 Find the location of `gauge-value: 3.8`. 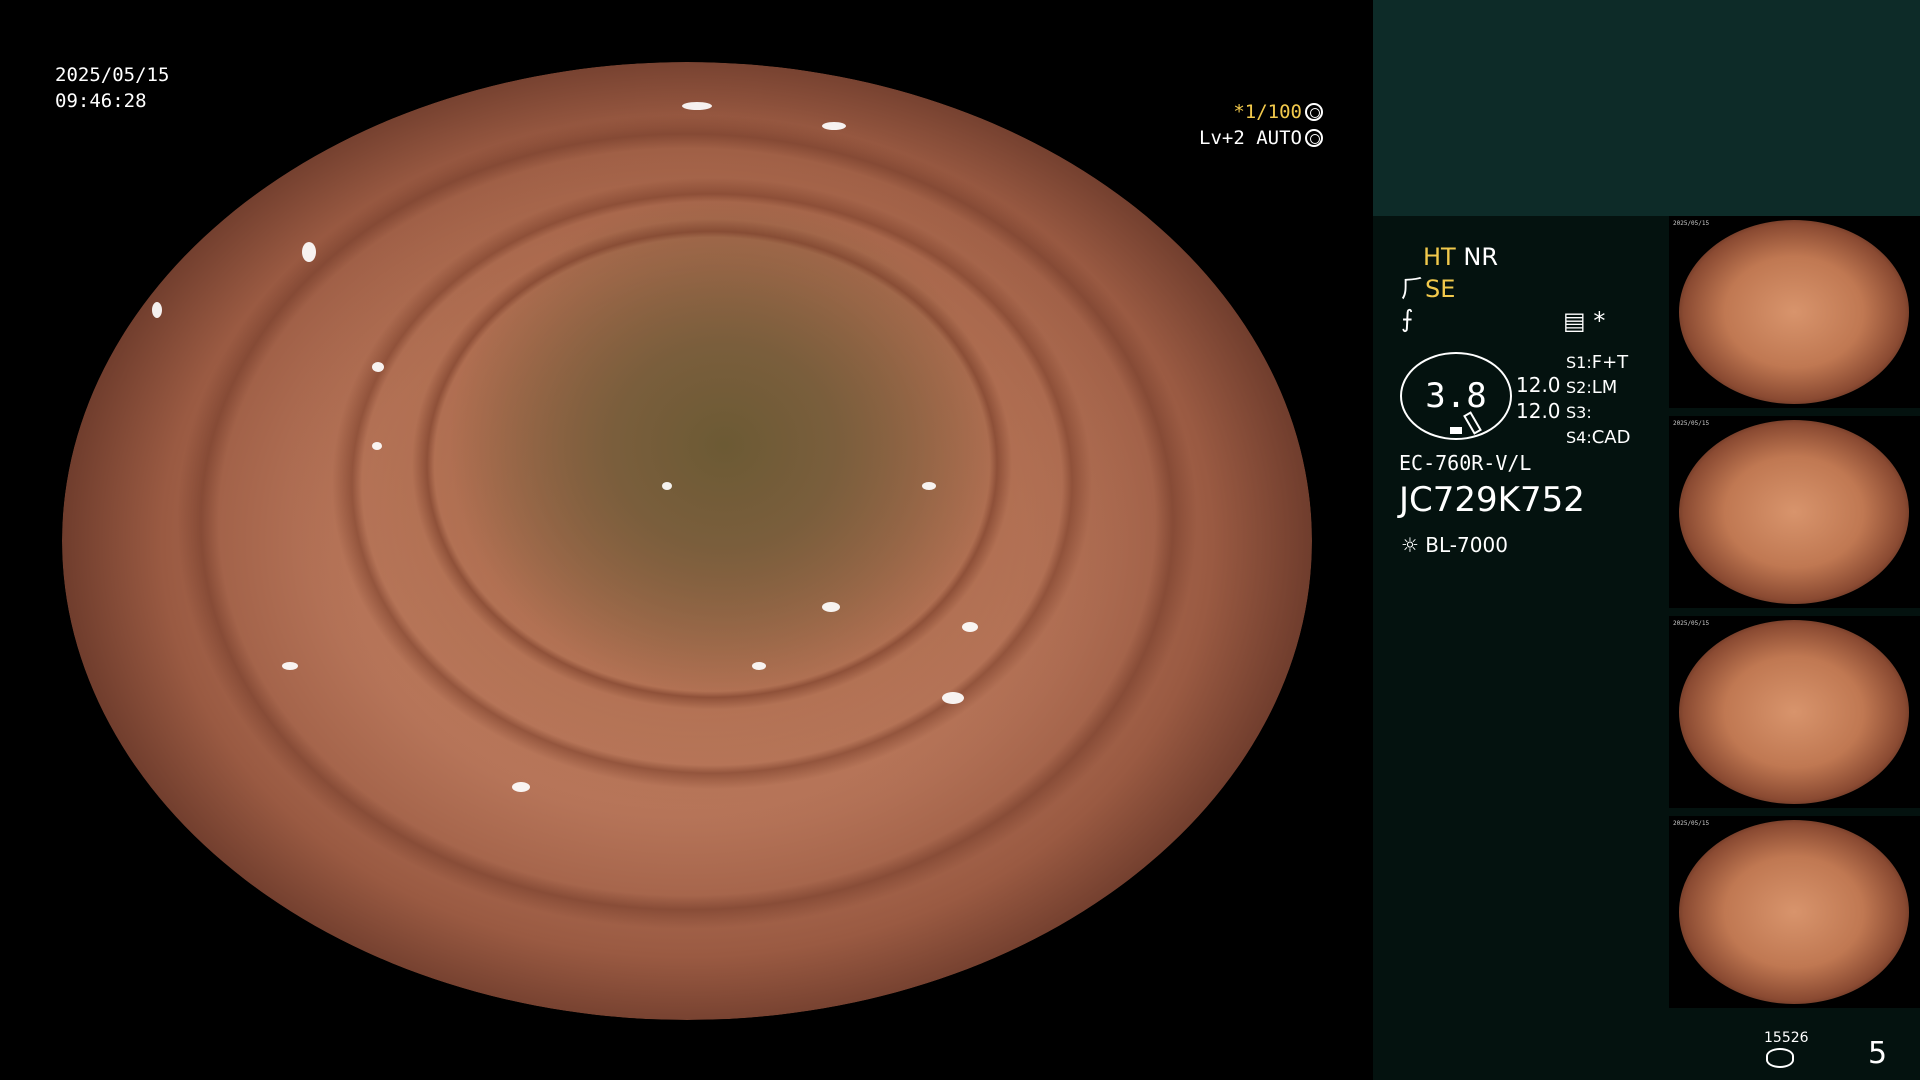

gauge-value: 3.8 is located at coordinates (1456, 396).